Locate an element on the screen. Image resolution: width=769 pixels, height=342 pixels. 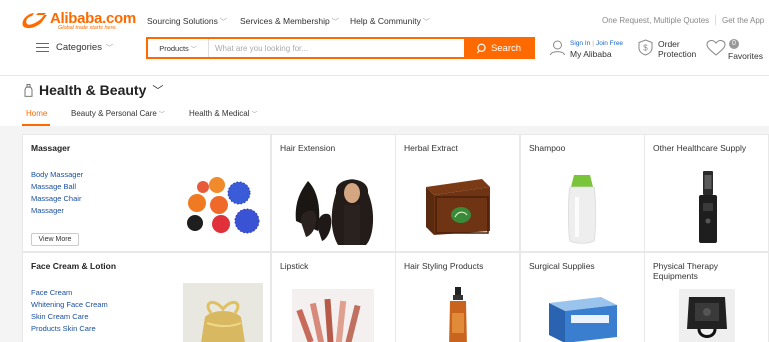
herbal-extract-image is located at coordinates (458, 207).